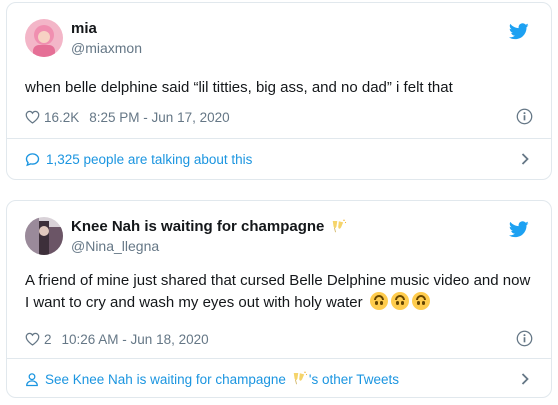  Describe the element at coordinates (32, 379) in the screenshot. I see `person-icon` at that location.